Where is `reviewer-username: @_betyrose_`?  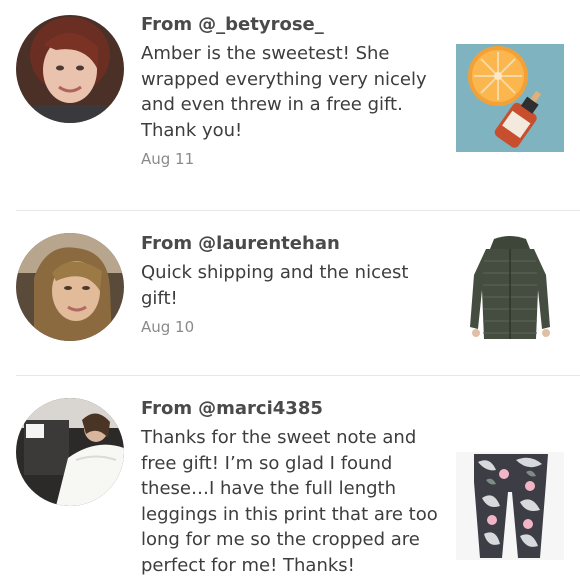 reviewer-username: @_betyrose_ is located at coordinates (261, 24).